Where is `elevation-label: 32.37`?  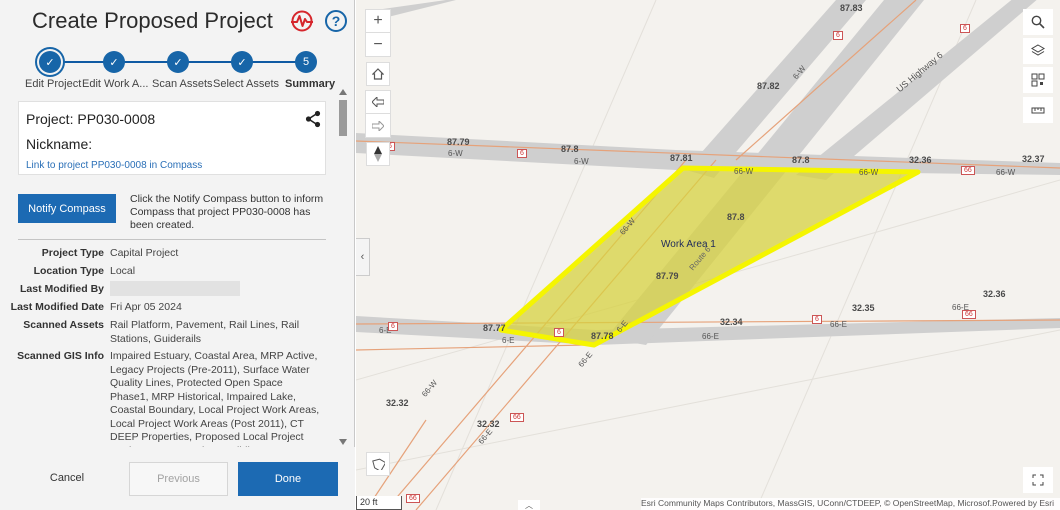 elevation-label: 32.37 is located at coordinates (1033, 159).